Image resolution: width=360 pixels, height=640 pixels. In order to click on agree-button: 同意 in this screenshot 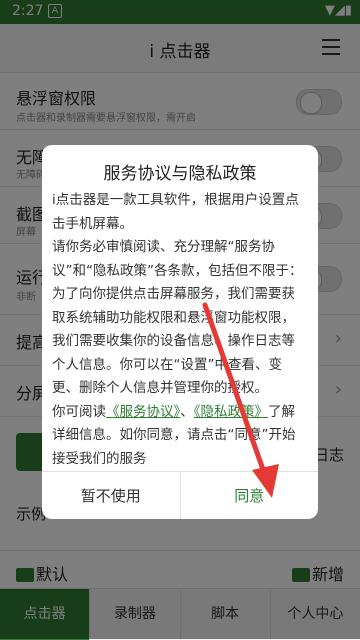, I will do `click(250, 495)`.